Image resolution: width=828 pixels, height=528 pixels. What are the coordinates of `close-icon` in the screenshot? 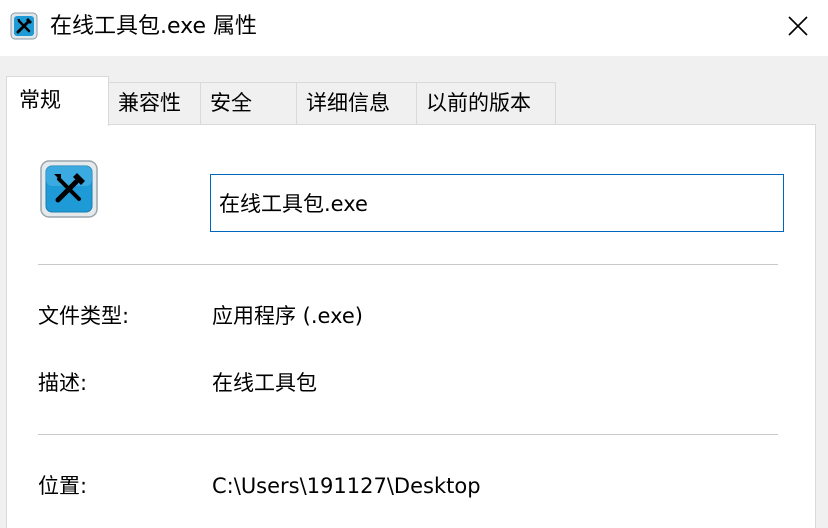 It's located at (798, 26).